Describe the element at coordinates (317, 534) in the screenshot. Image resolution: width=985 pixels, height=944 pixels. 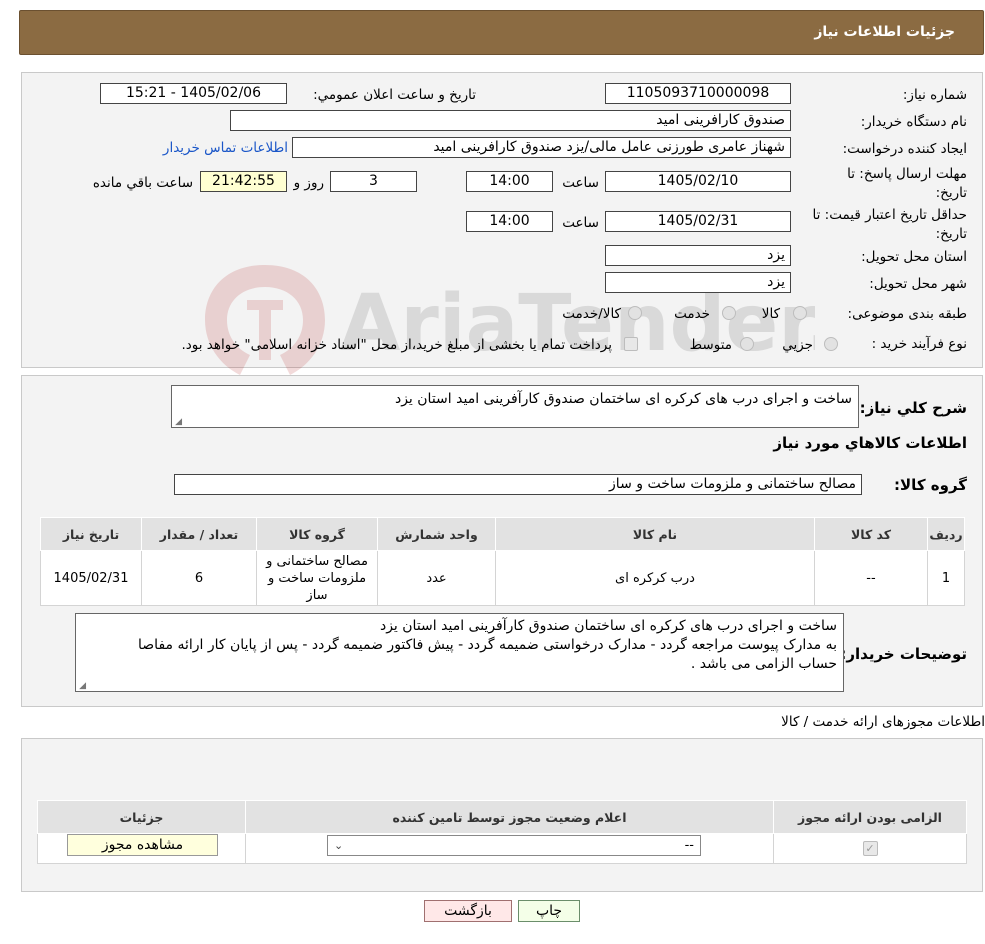
I see `col-goods-group: گروه کالا` at that location.